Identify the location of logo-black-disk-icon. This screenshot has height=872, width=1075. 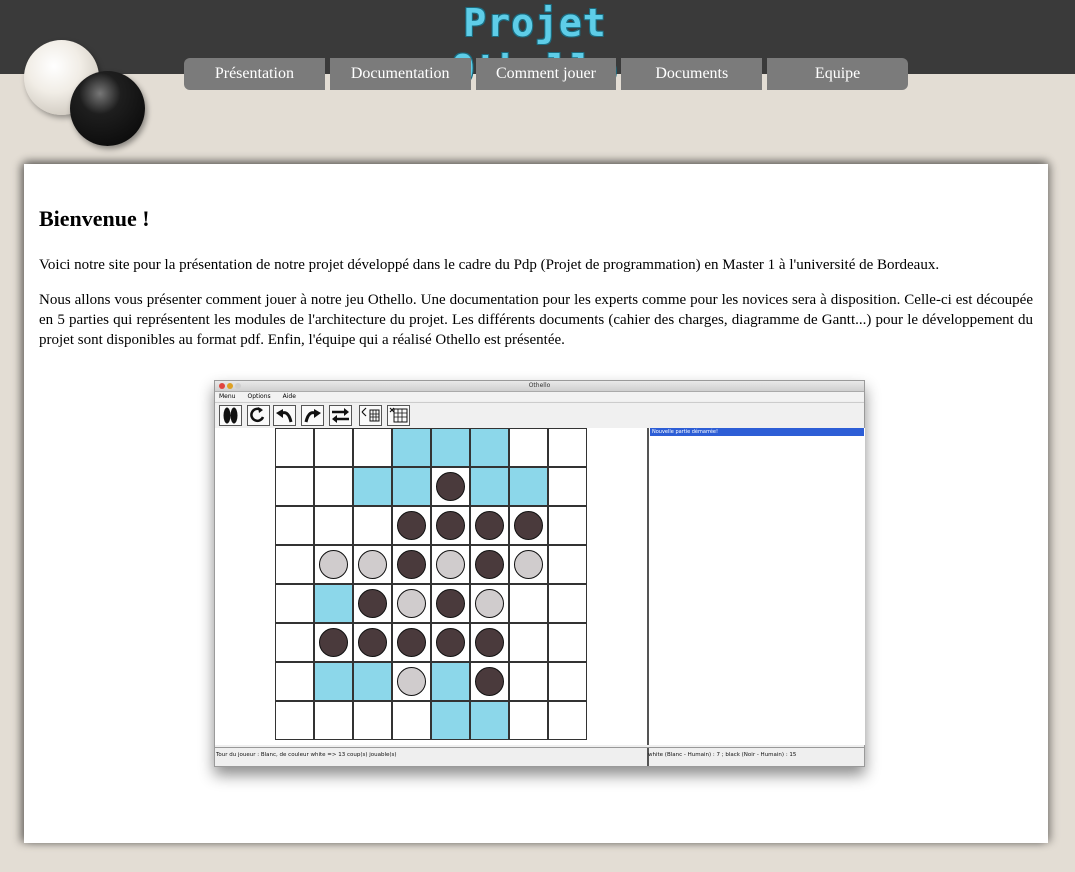
(107, 108).